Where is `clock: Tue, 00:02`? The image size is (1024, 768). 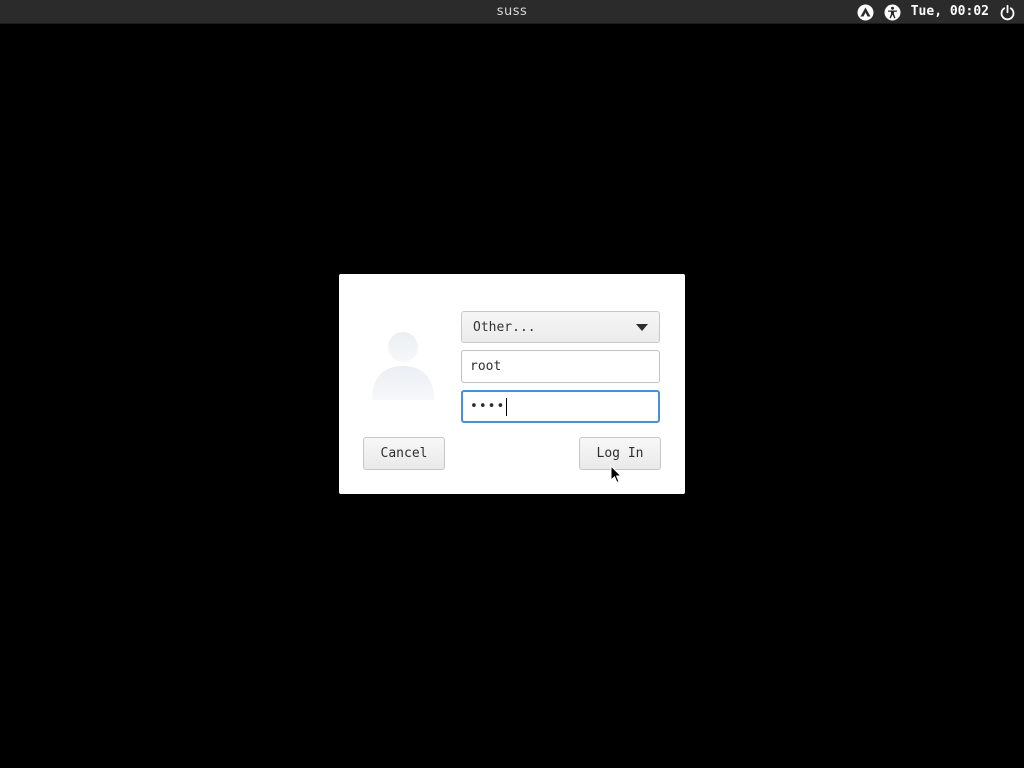 clock: Tue, 00:02 is located at coordinates (950, 12).